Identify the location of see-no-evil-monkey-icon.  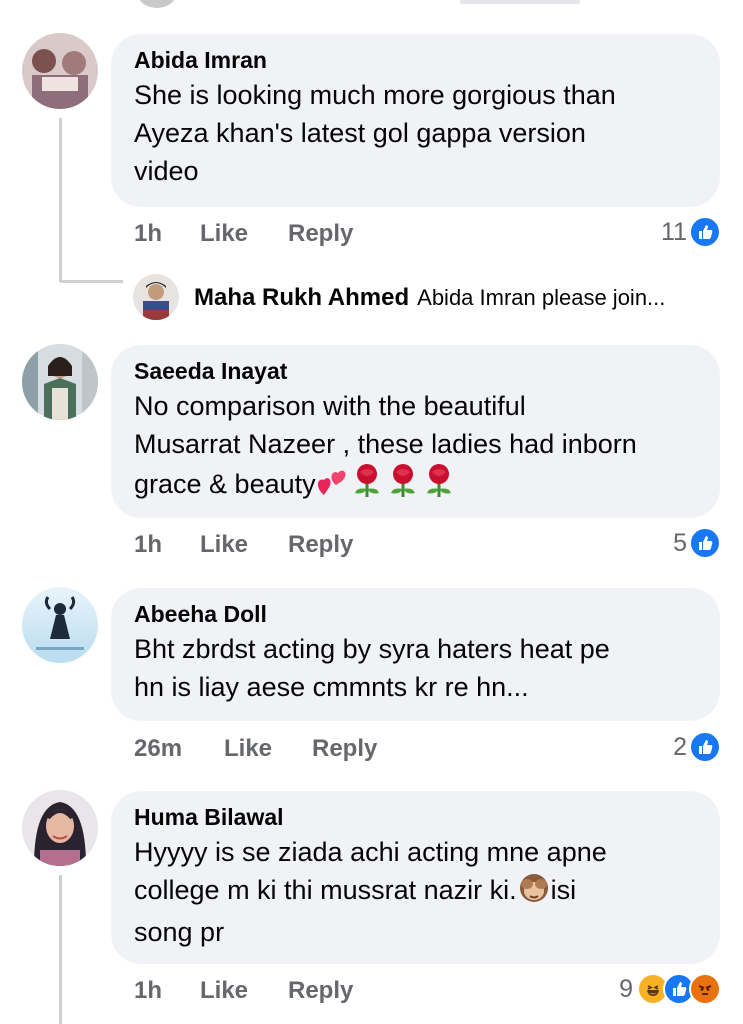
(534, 892).